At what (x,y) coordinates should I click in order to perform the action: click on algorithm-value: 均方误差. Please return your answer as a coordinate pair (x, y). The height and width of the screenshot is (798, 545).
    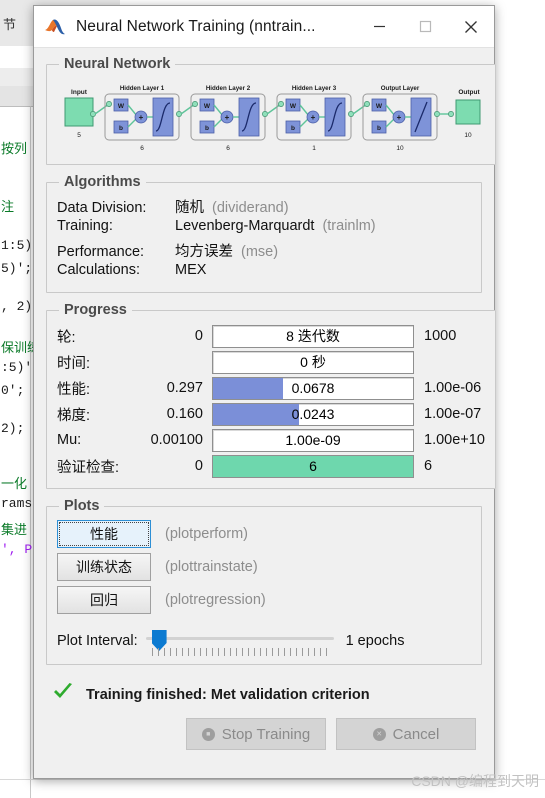
    Looking at the image, I should click on (204, 252).